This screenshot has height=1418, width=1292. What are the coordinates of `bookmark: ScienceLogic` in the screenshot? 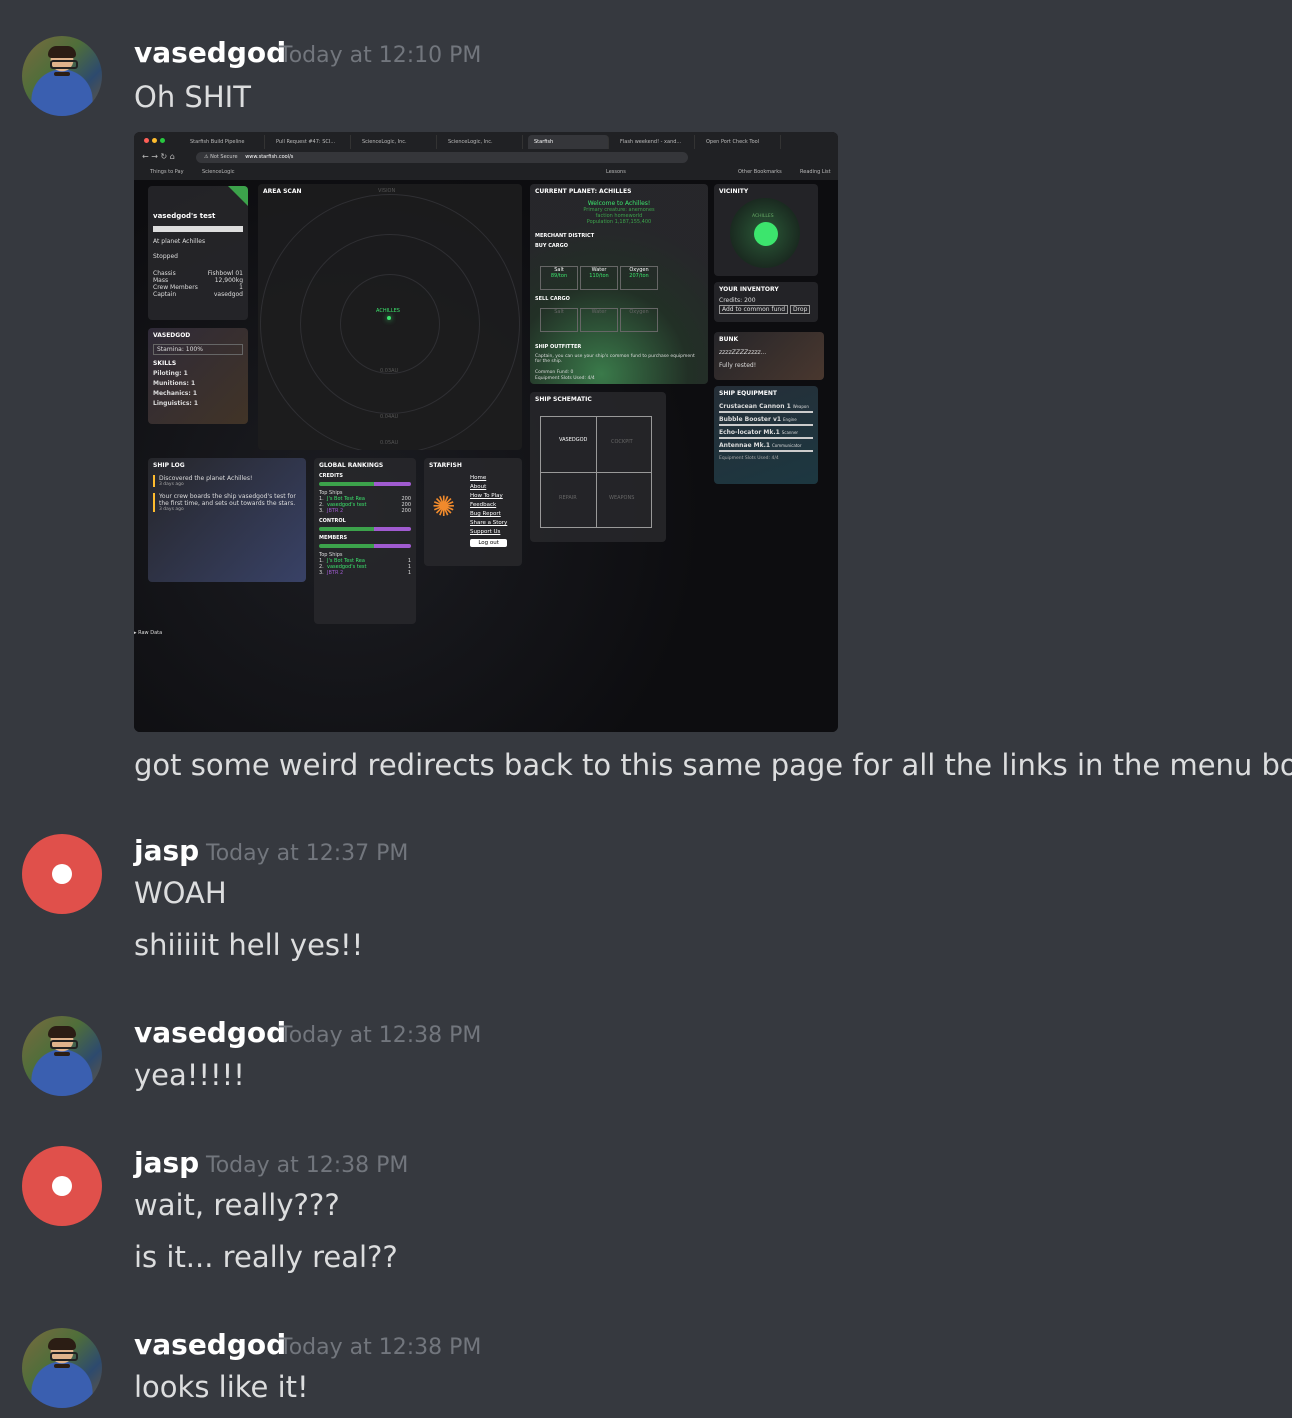 It's located at (218, 172).